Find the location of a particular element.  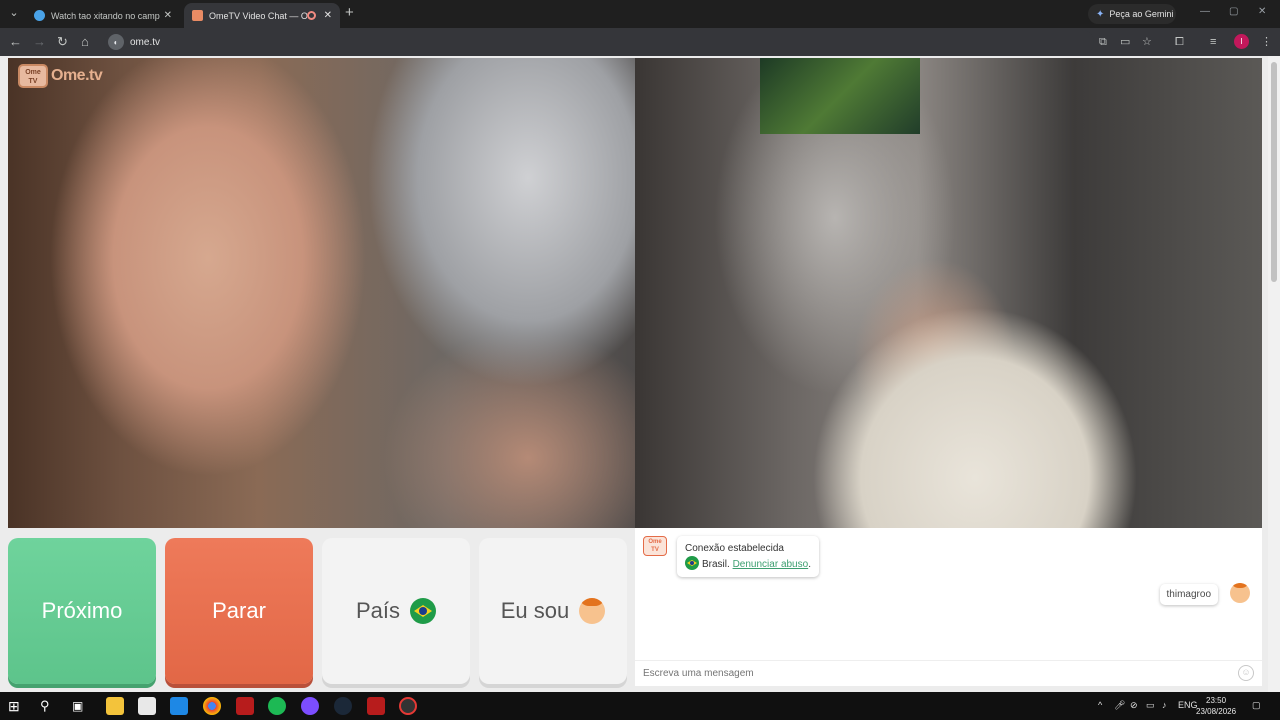

connection-status: Conexão estabelecida is located at coordinates (734, 548).